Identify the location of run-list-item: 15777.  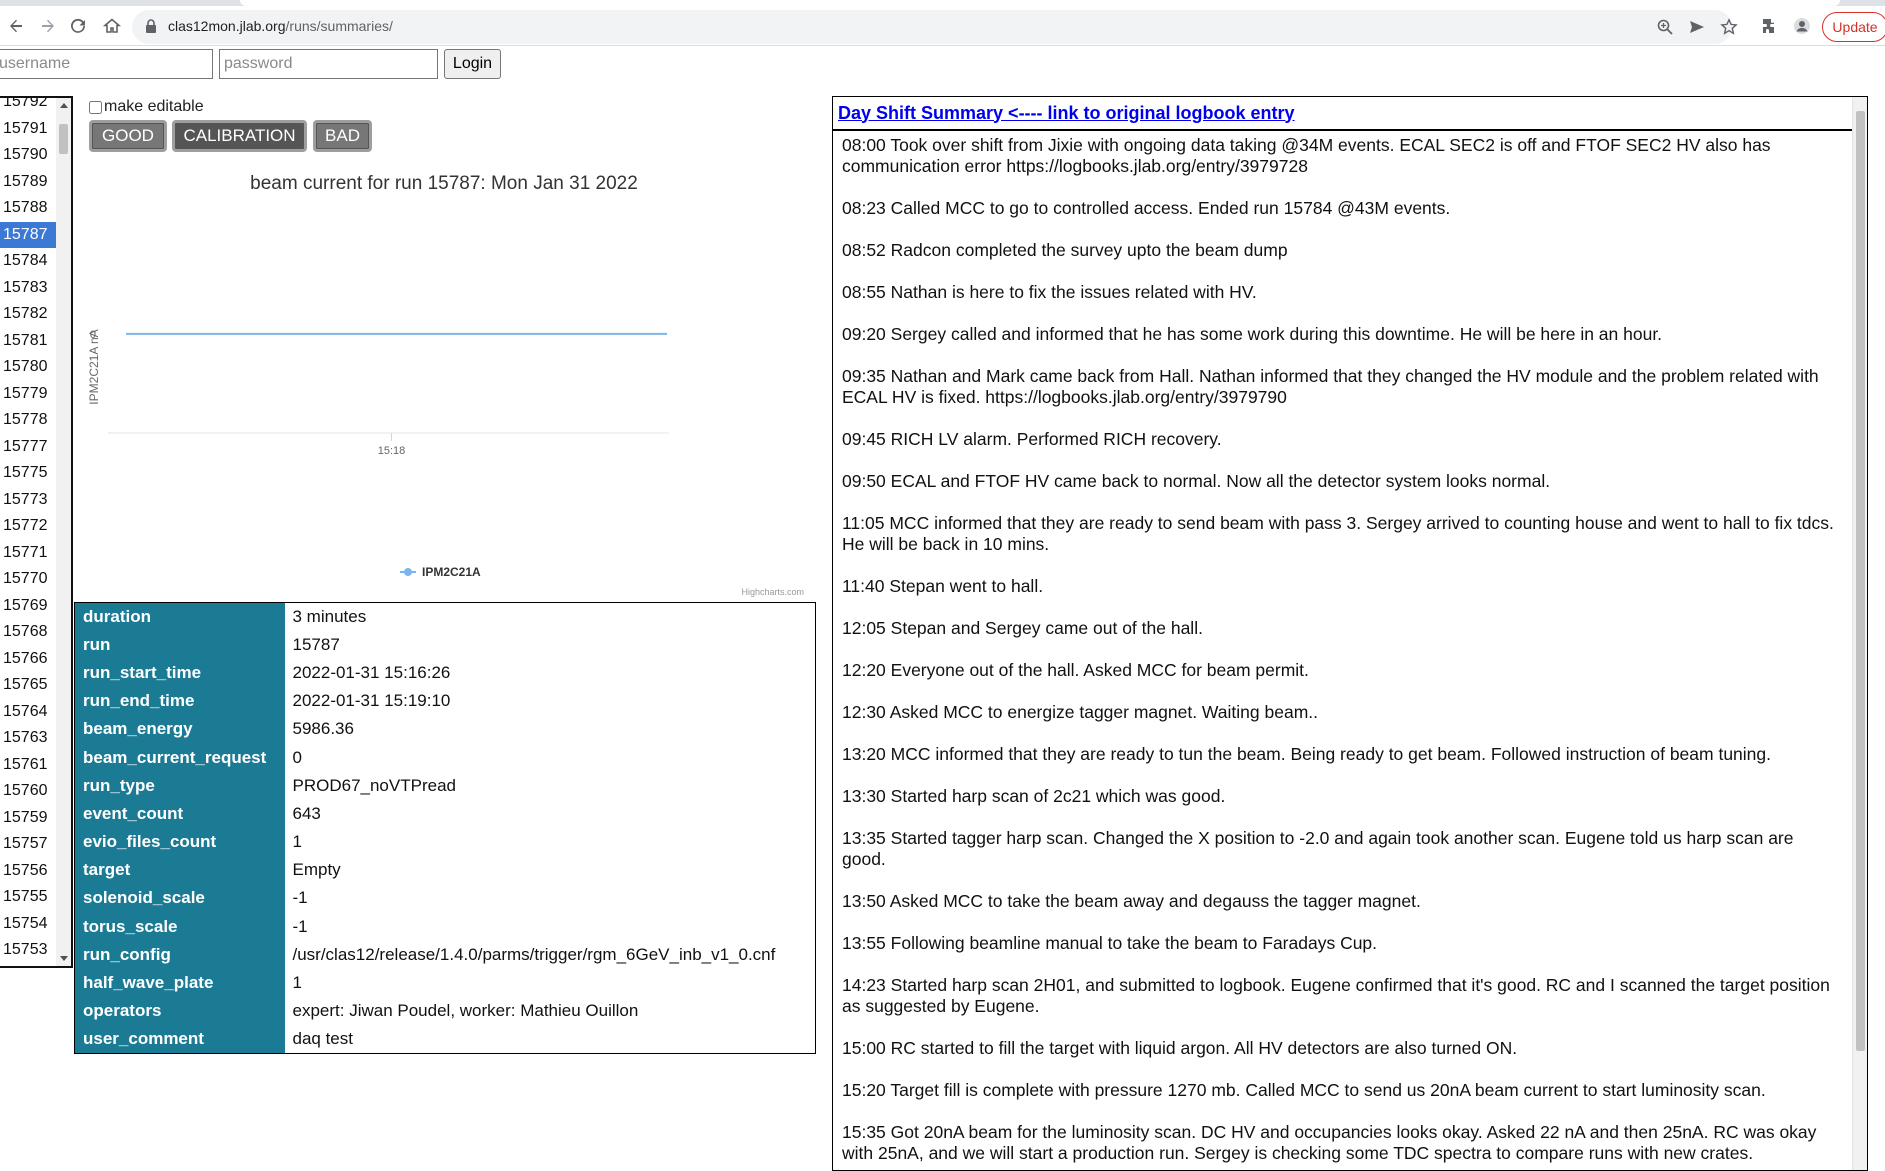
(28, 447).